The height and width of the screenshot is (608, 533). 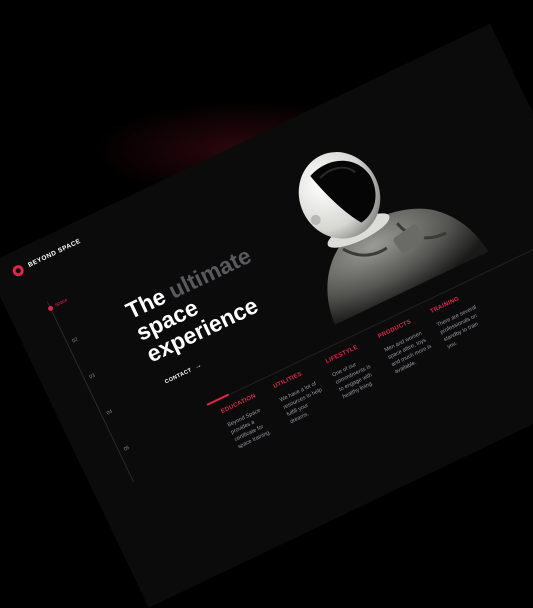 I want to click on nav-item-space: space, so click(x=61, y=302).